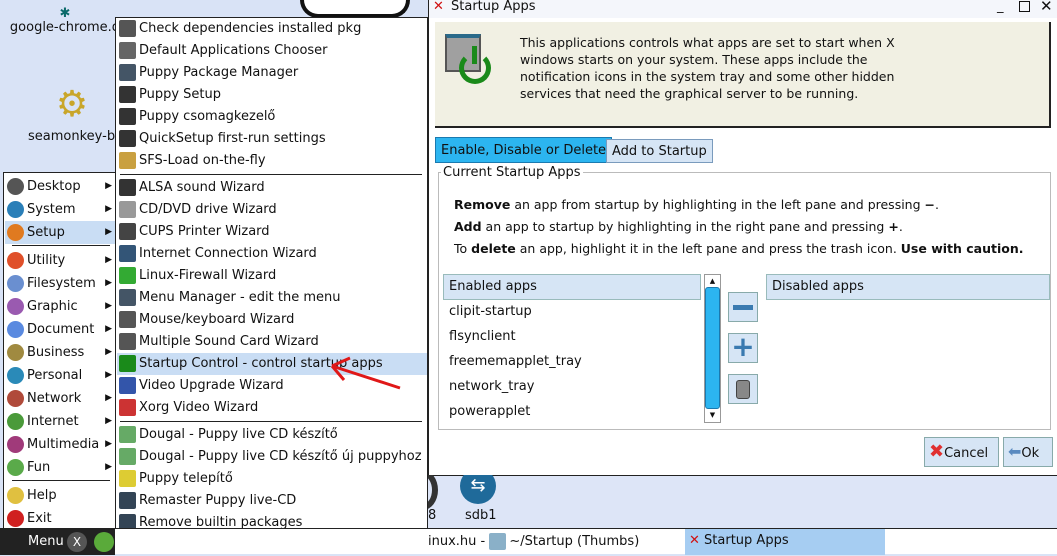 The width and height of the screenshot is (1057, 556). What do you see at coordinates (355, 9) in the screenshot?
I see `desktop-wallpaper-fragment` at bounding box center [355, 9].